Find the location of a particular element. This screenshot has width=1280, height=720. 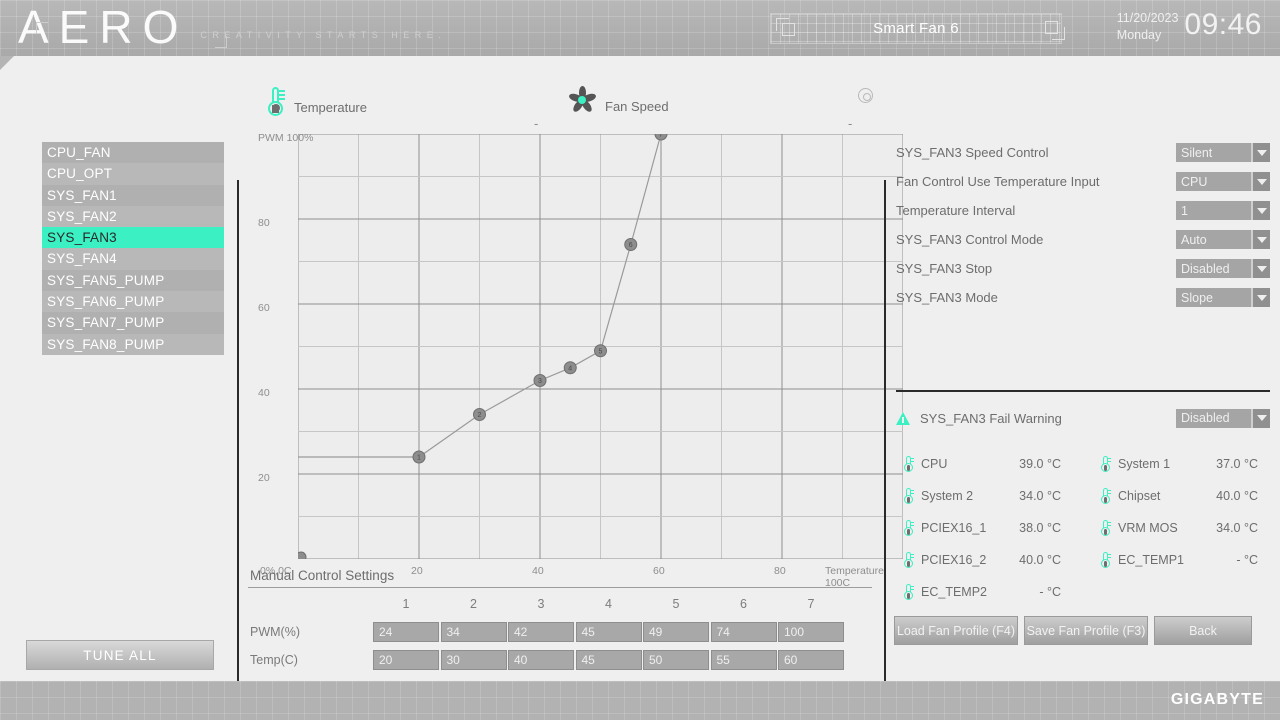

weekday-text: Monday is located at coordinates (1139, 35).